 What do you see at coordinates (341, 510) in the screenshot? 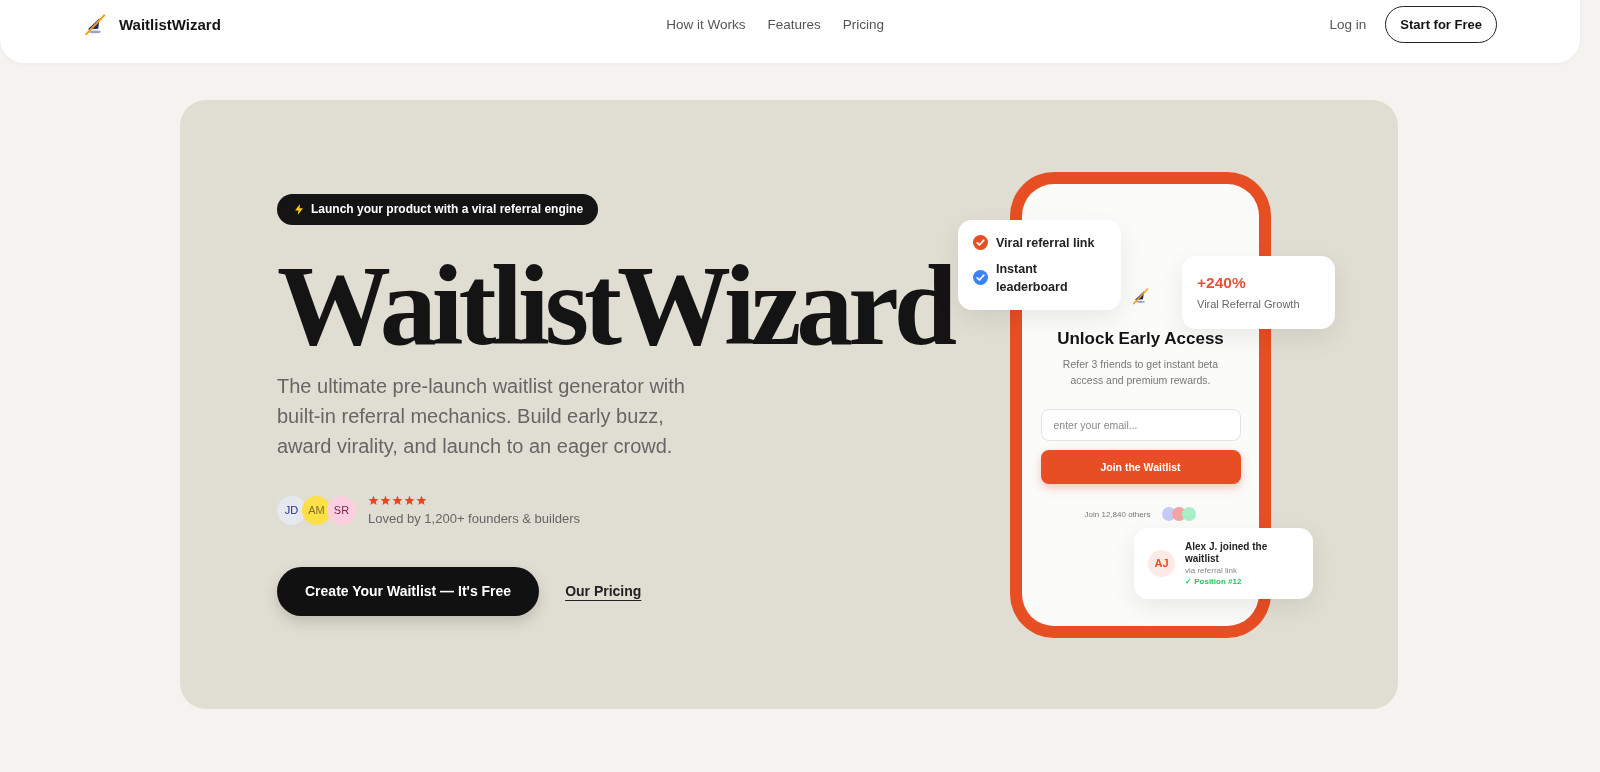
I see `avatar: SR` at bounding box center [341, 510].